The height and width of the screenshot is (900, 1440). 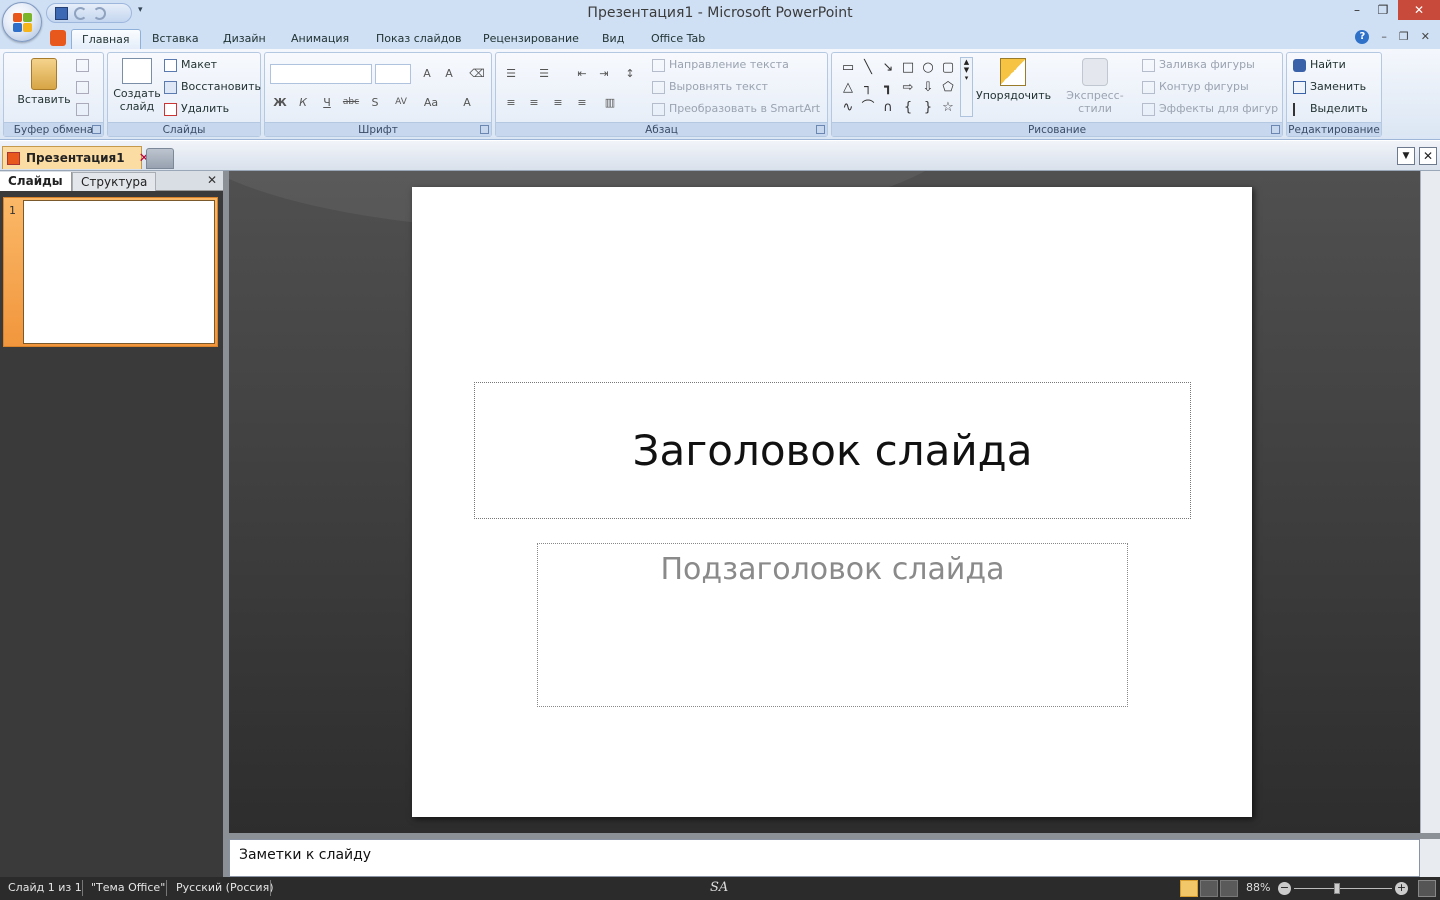 I want to click on language-indicator: Русский (Россия), so click(x=225, y=887).